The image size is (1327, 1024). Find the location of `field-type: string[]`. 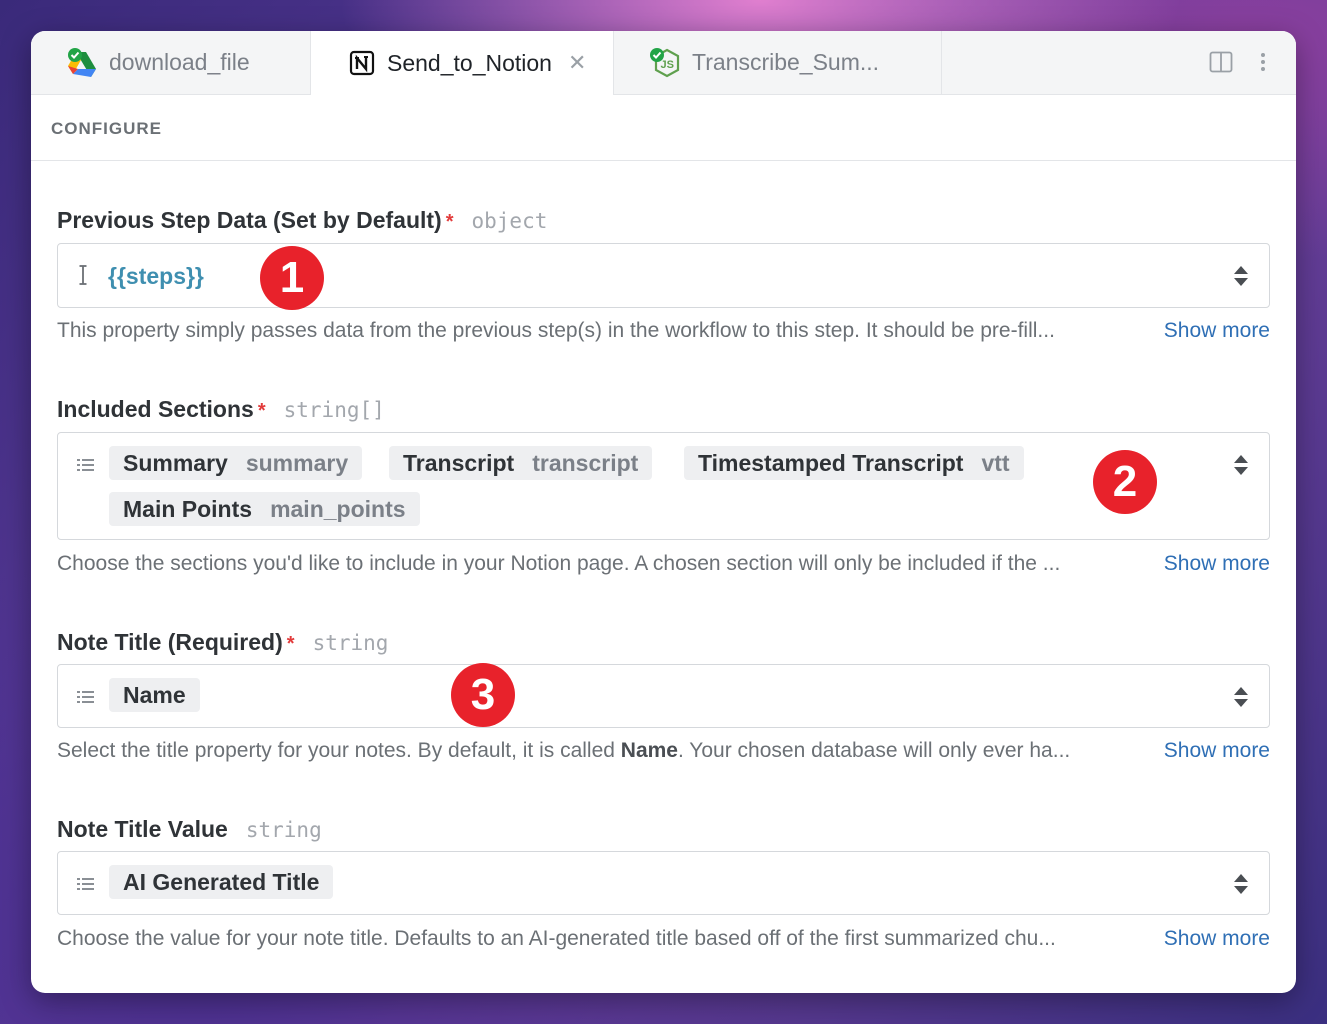

field-type: string[] is located at coordinates (334, 410).